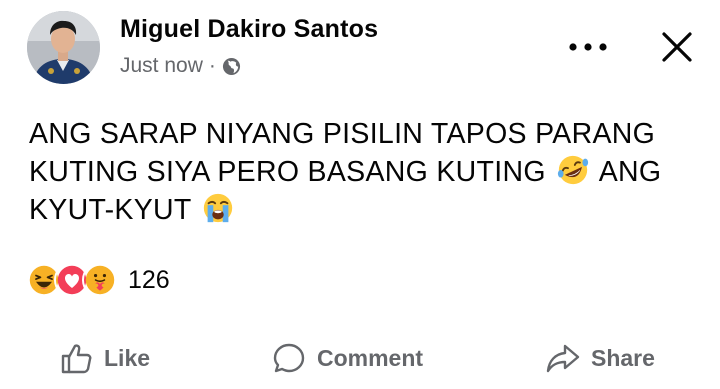 Image resolution: width=720 pixels, height=389 pixels. Describe the element at coordinates (218, 208) in the screenshot. I see `loudly-crying-emoji` at that location.